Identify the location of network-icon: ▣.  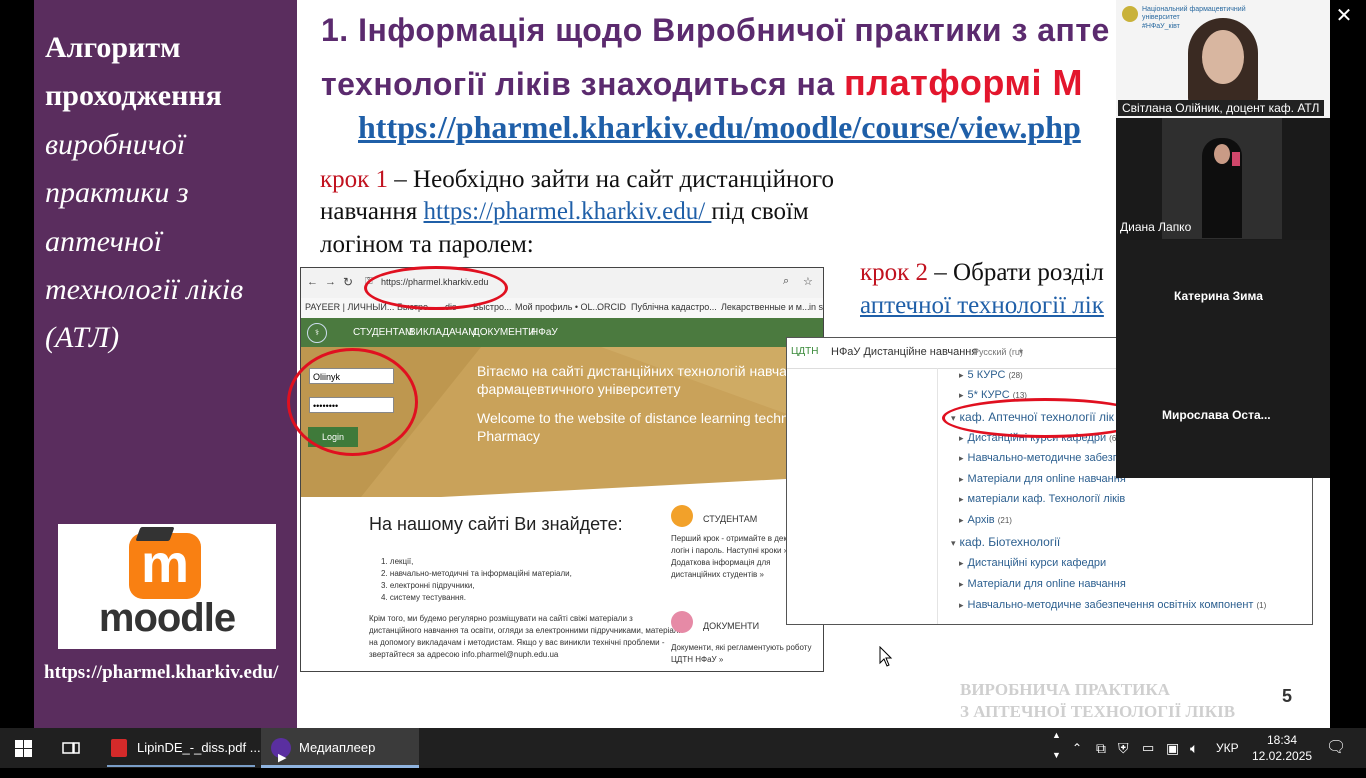
(1172, 748).